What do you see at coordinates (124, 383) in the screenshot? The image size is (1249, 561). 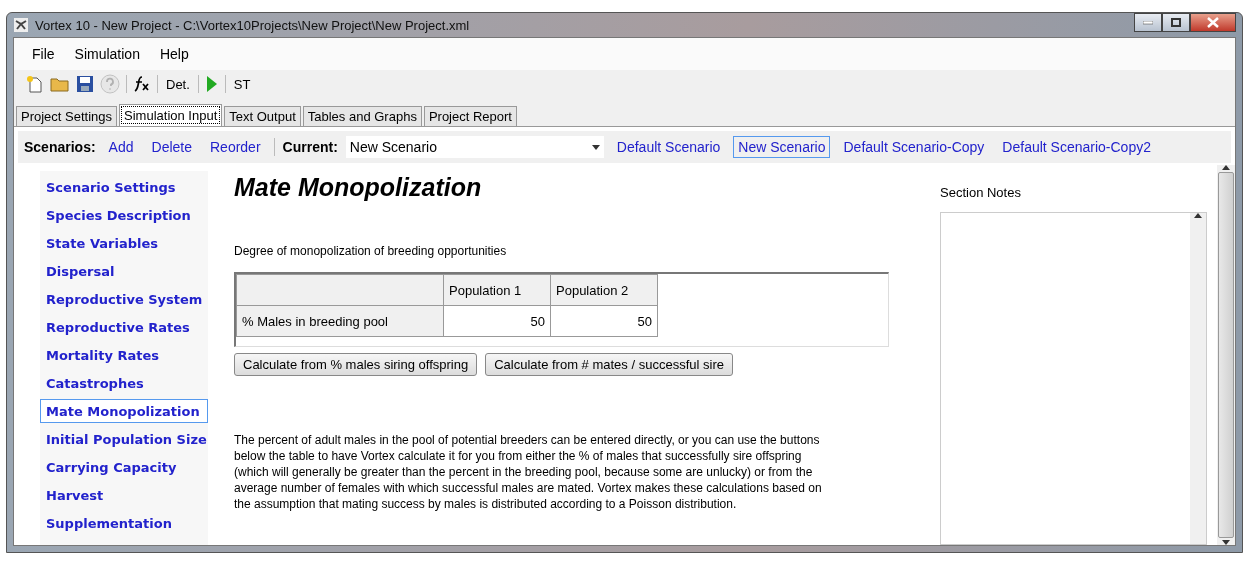 I see `sidebar-item: Catastrophes` at bounding box center [124, 383].